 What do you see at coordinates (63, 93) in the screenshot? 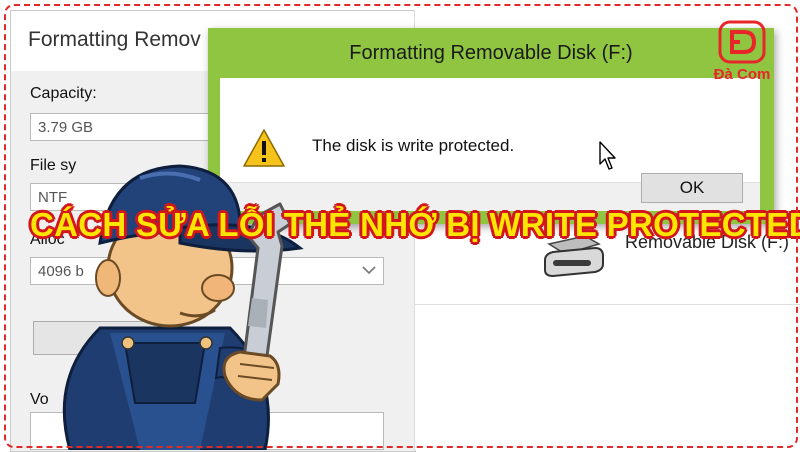
I see `capacity-label: Capacity:` at bounding box center [63, 93].